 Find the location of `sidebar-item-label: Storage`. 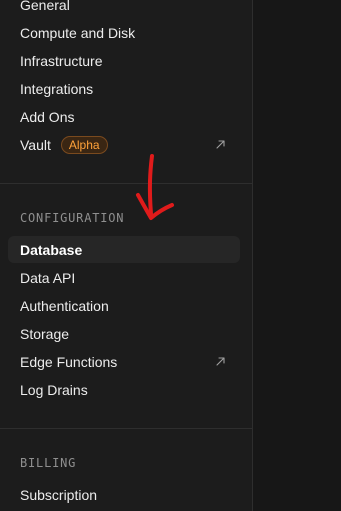

sidebar-item-label: Storage is located at coordinates (45, 333).